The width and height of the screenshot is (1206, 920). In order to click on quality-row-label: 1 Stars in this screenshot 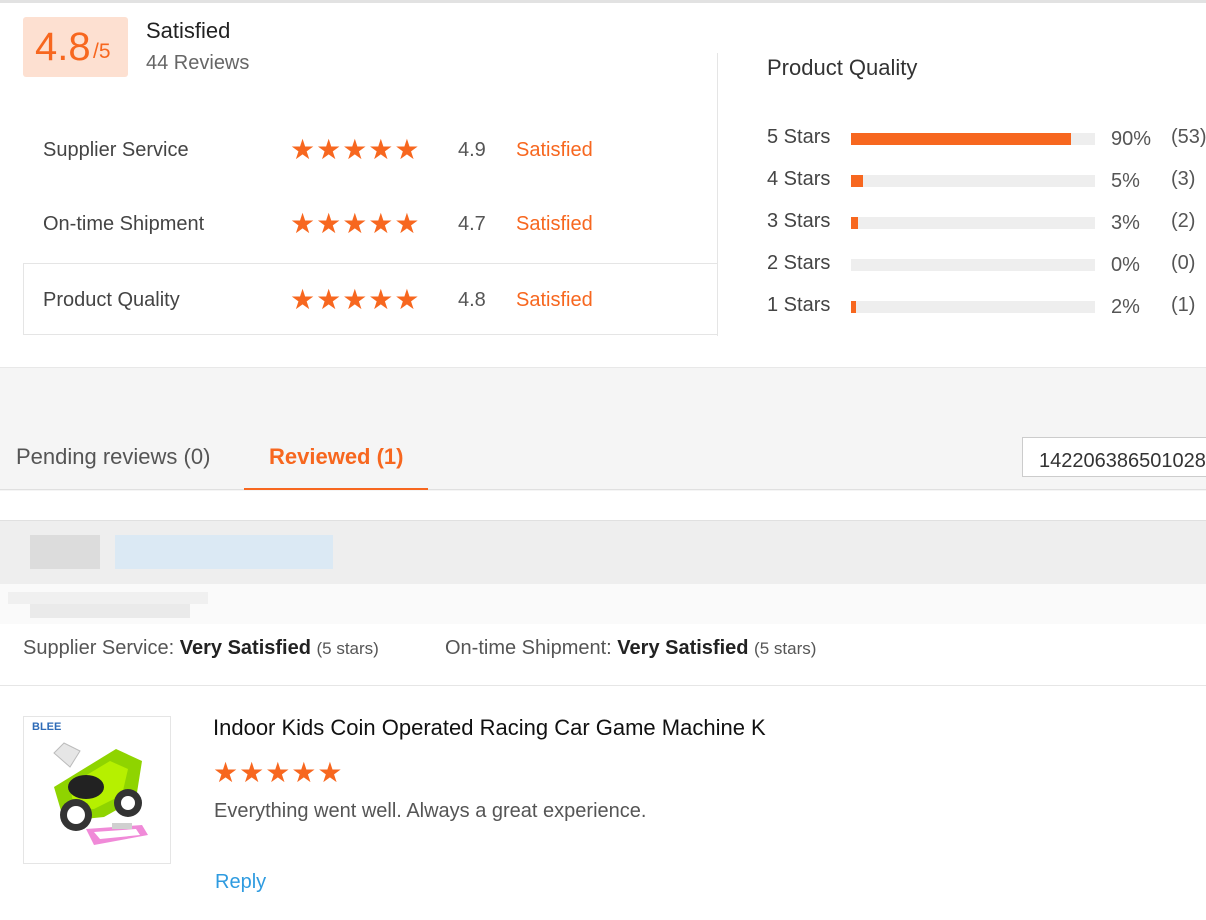, I will do `click(799, 305)`.